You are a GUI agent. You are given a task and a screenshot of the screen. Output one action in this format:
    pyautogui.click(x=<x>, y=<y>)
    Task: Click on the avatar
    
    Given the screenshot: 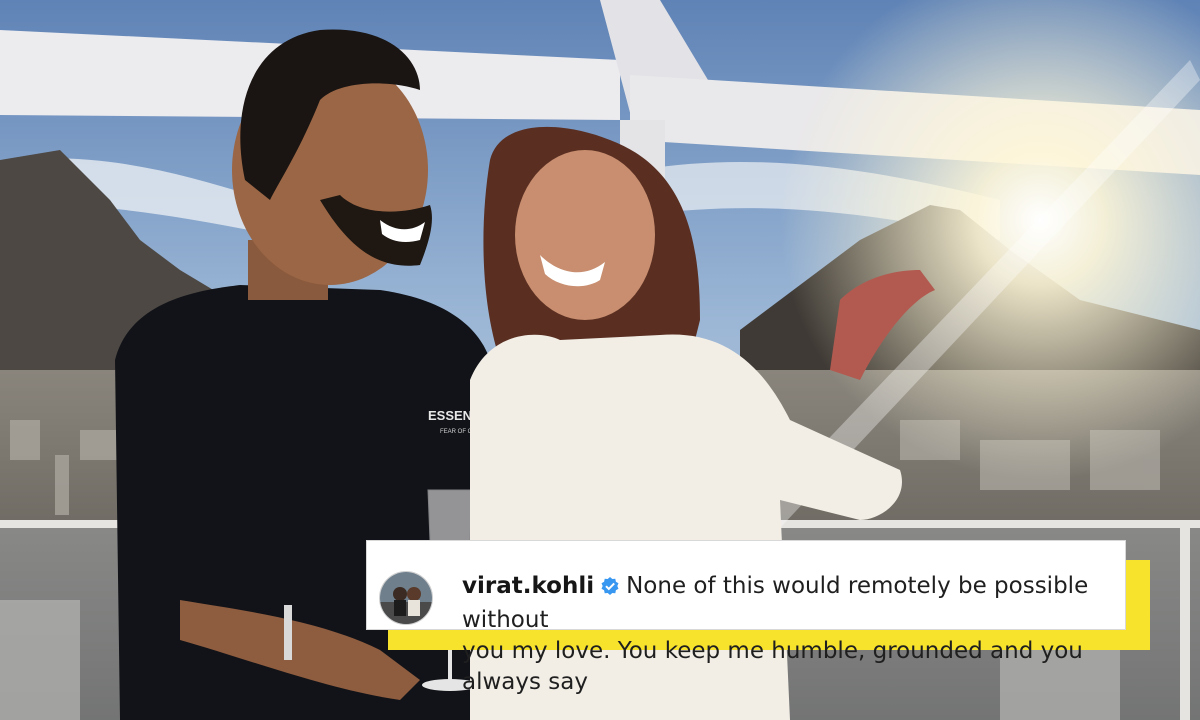 What is the action you would take?
    pyautogui.click(x=406, y=598)
    